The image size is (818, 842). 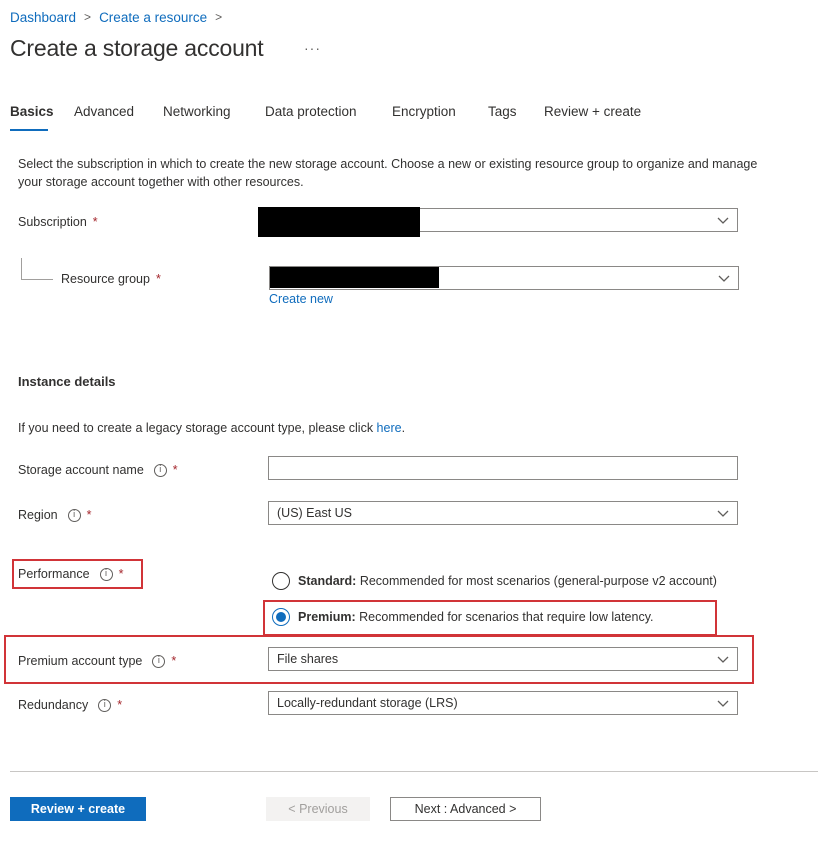 I want to click on review-create-button: Review + create, so click(x=78, y=809).